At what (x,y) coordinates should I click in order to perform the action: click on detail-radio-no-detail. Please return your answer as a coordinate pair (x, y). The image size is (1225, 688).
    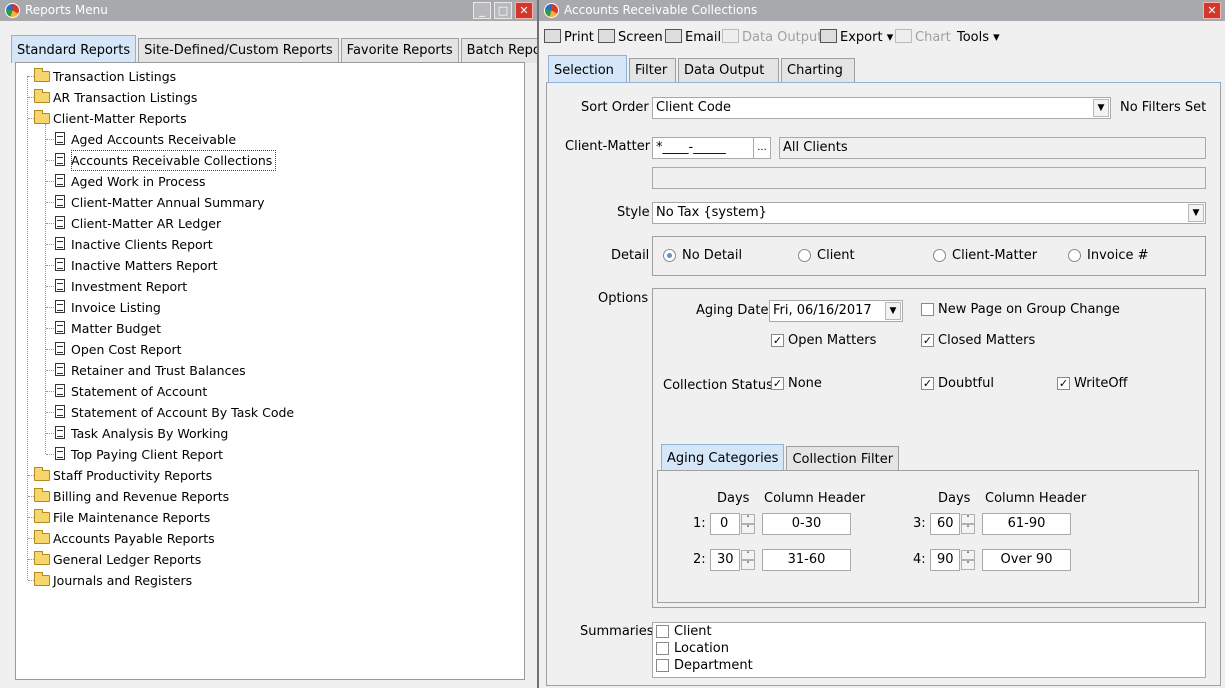
    Looking at the image, I should click on (669, 255).